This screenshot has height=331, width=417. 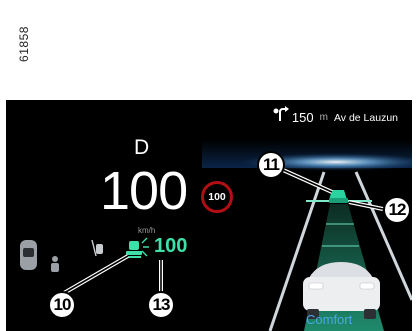 What do you see at coordinates (144, 191) in the screenshot?
I see `speed-readout: 100` at bounding box center [144, 191].